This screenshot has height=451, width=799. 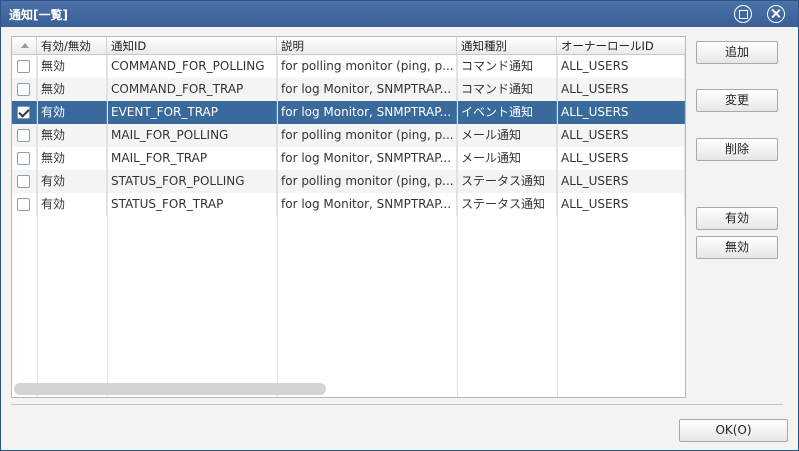 What do you see at coordinates (743, 14) in the screenshot?
I see `maximize-icon` at bounding box center [743, 14].